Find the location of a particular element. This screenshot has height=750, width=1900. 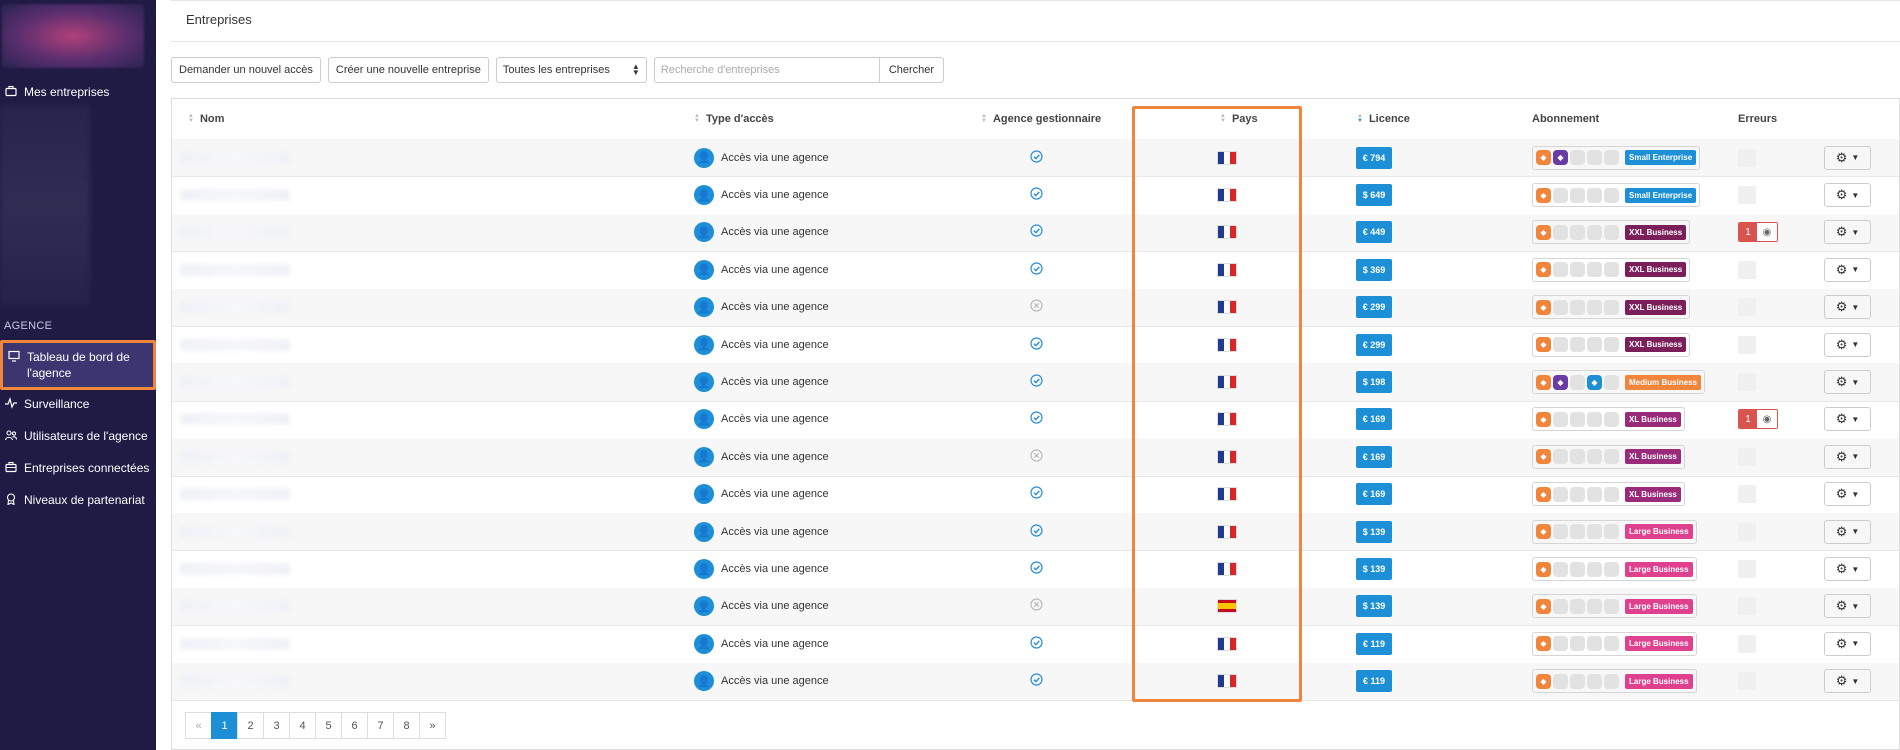

column-header-country: ▲ ▼ Pays is located at coordinates (1239, 119).